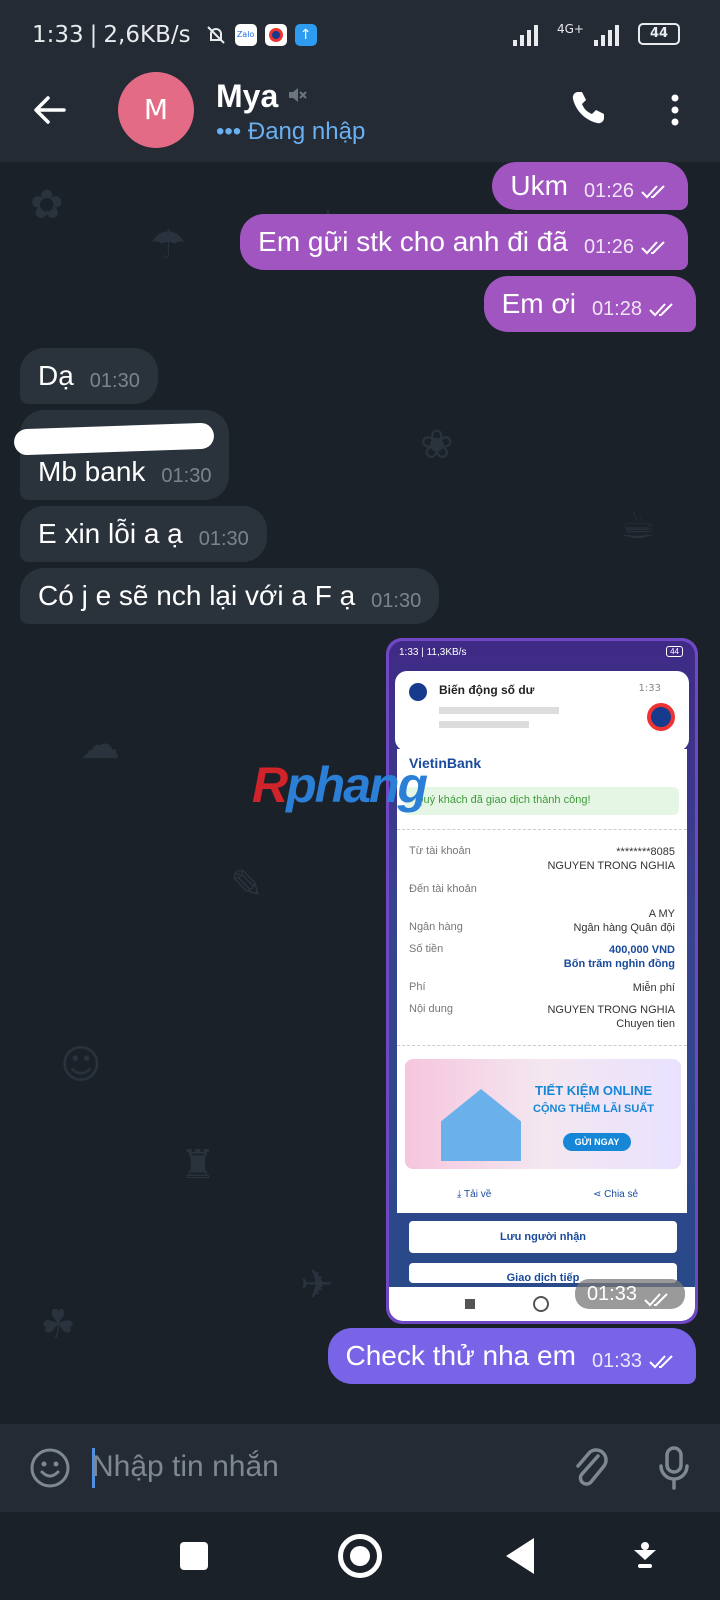  I want to click on message-outgoing: Ukm 01:26, so click(590, 186).